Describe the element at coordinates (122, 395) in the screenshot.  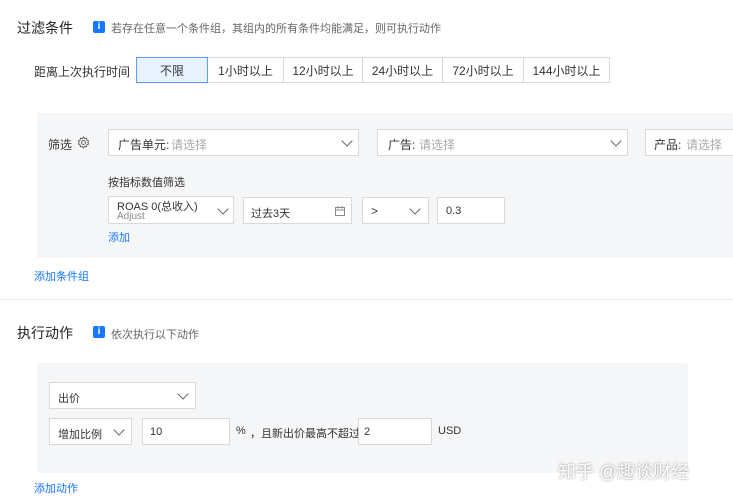
I see `action-type-select: 出价` at that location.